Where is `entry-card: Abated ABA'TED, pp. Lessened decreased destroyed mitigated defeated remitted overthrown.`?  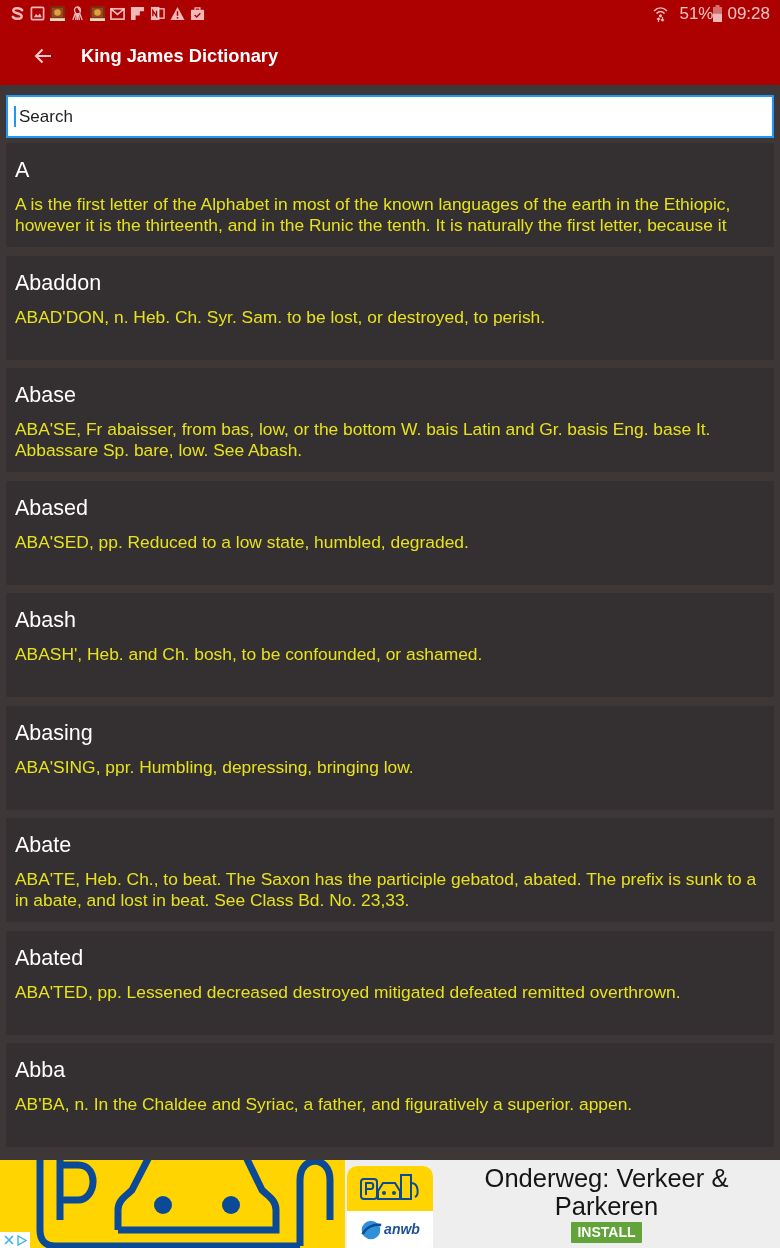
entry-card: Abated ABA'TED, pp. Lessened decreased destroyed mitigated defeated remitted overthrown. is located at coordinates (390, 982).